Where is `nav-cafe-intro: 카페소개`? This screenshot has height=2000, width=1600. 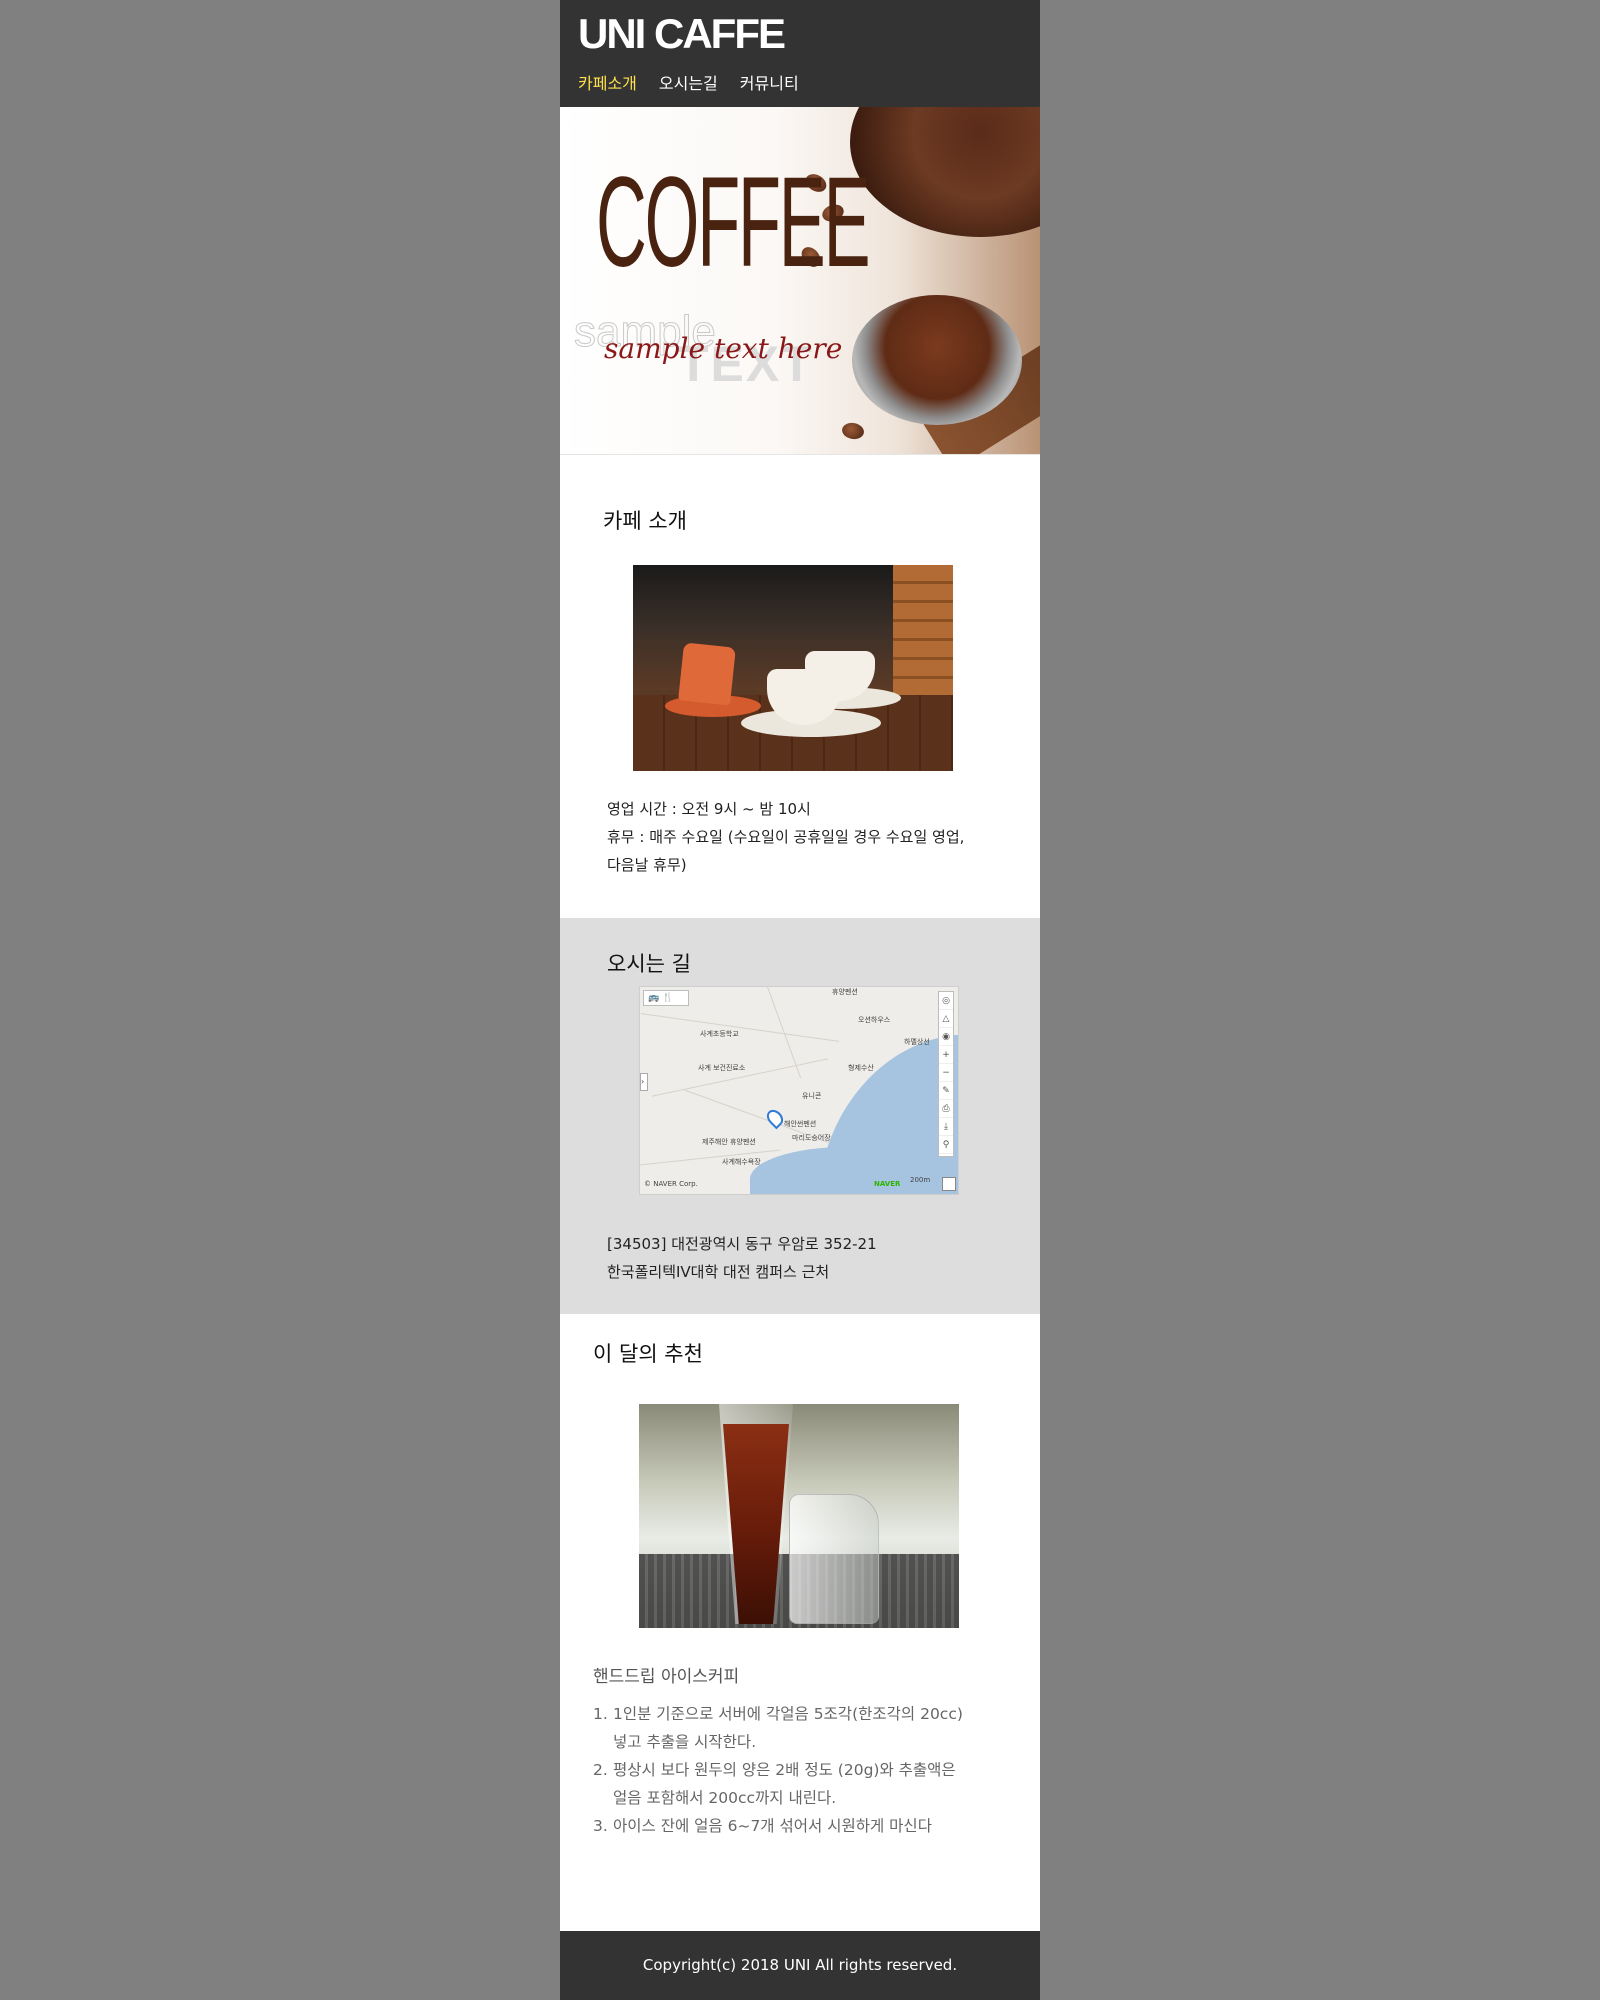 nav-cafe-intro: 카페소개 is located at coordinates (607, 82).